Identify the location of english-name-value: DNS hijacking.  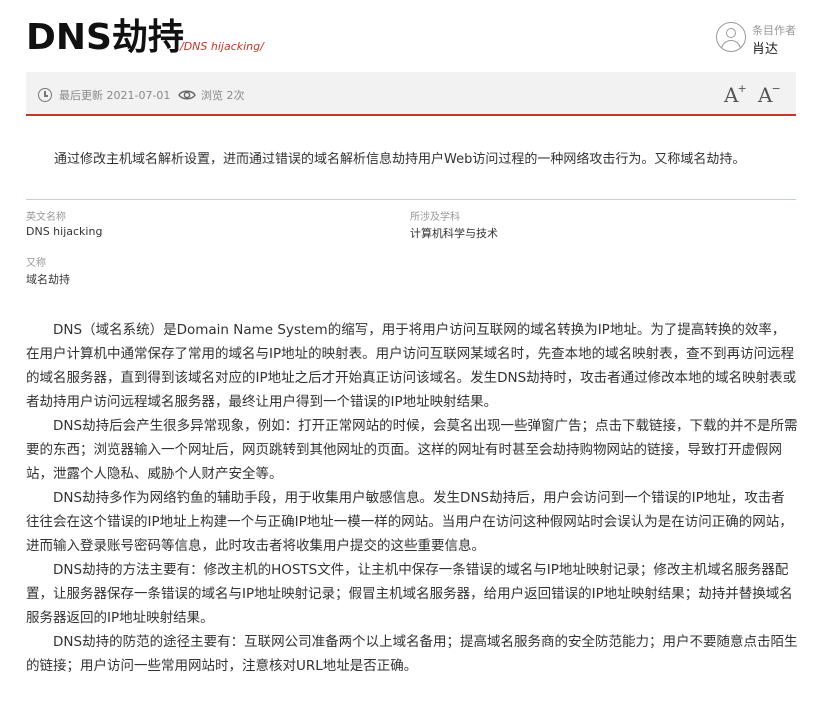
(64, 231).